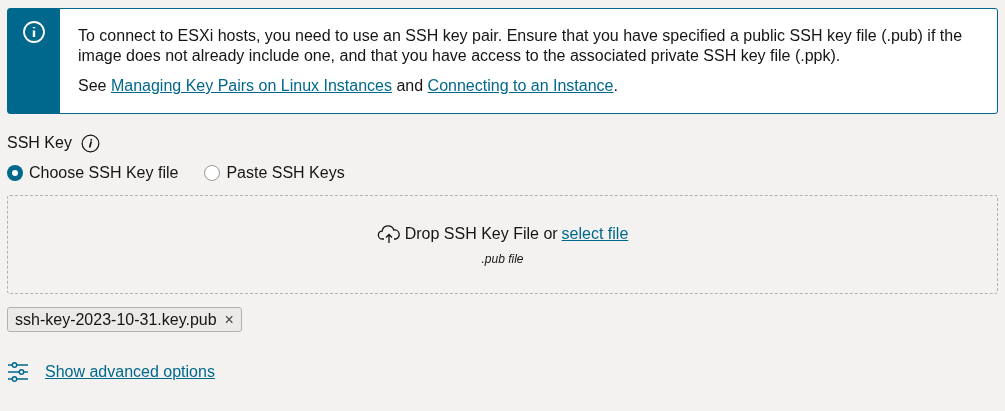  Describe the element at coordinates (521, 46) in the screenshot. I see `notice-message: To connect to ESXi hosts, you need to use an SSH key pair. Ensure that you have specified a public SSH key file (.pub) if the image does not already include one, and that you have access to the associated private SSH key file (.ppk).` at that location.